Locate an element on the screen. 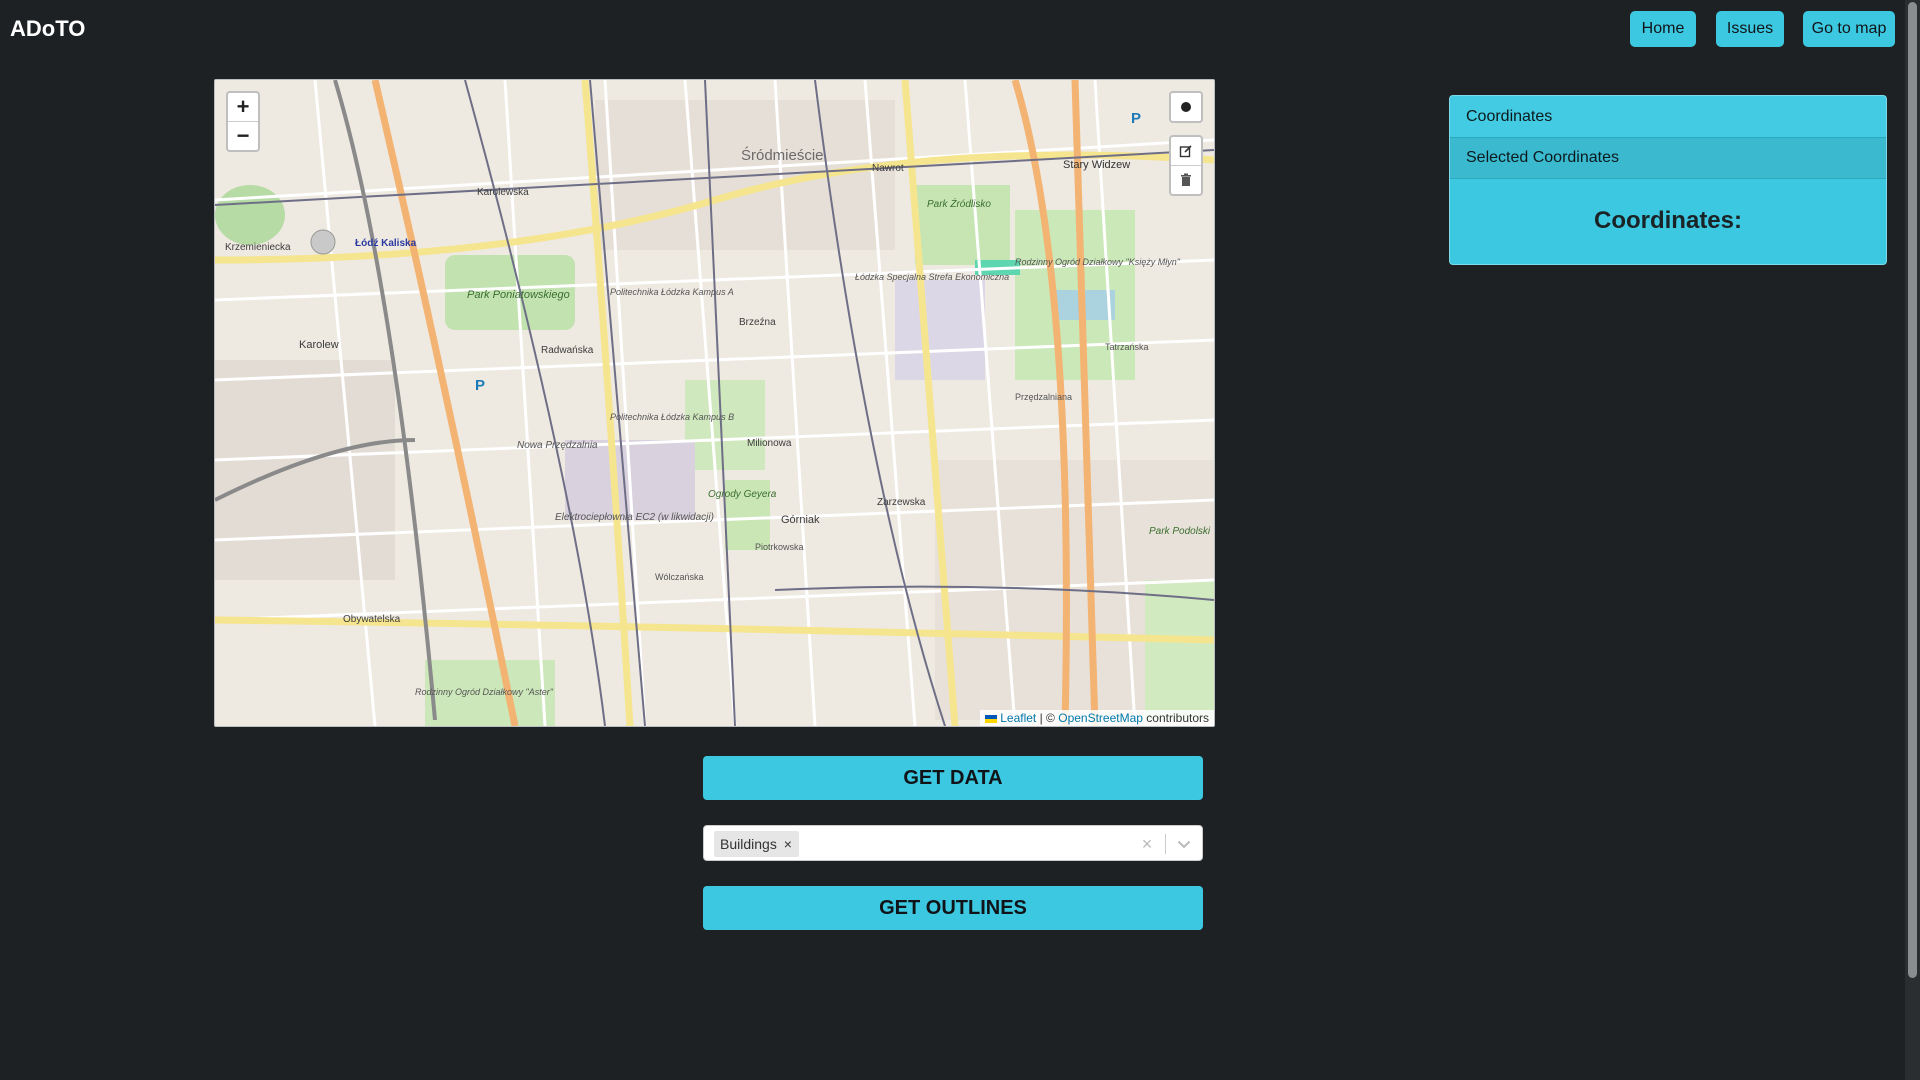 This screenshot has width=1920, height=1080. coordinates-title: Coordinates: is located at coordinates (1667, 220).